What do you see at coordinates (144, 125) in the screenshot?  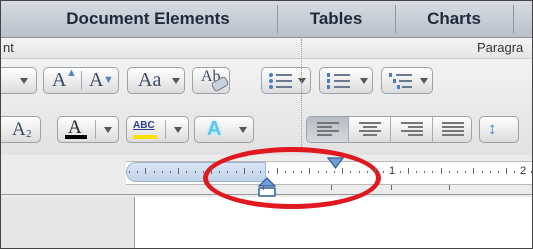 I see `highlight-icon: ABC` at bounding box center [144, 125].